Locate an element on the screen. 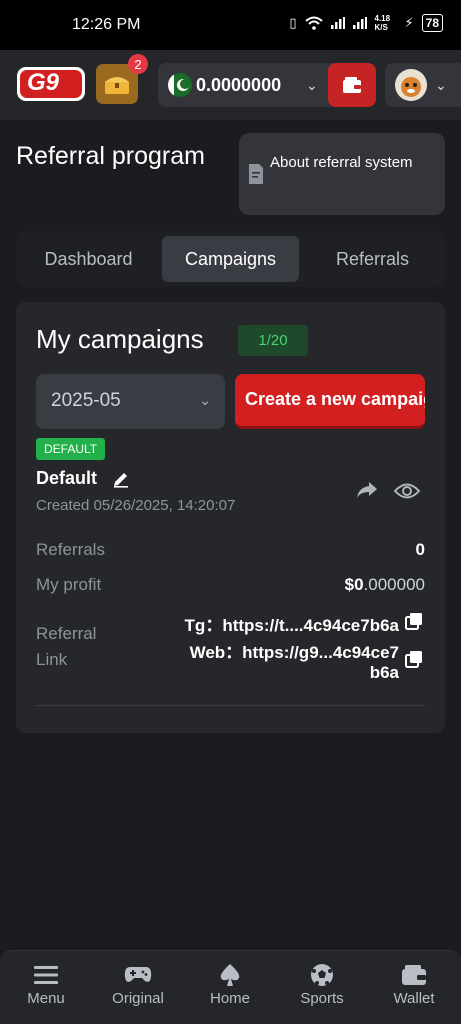  eye-icon is located at coordinates (407, 491).